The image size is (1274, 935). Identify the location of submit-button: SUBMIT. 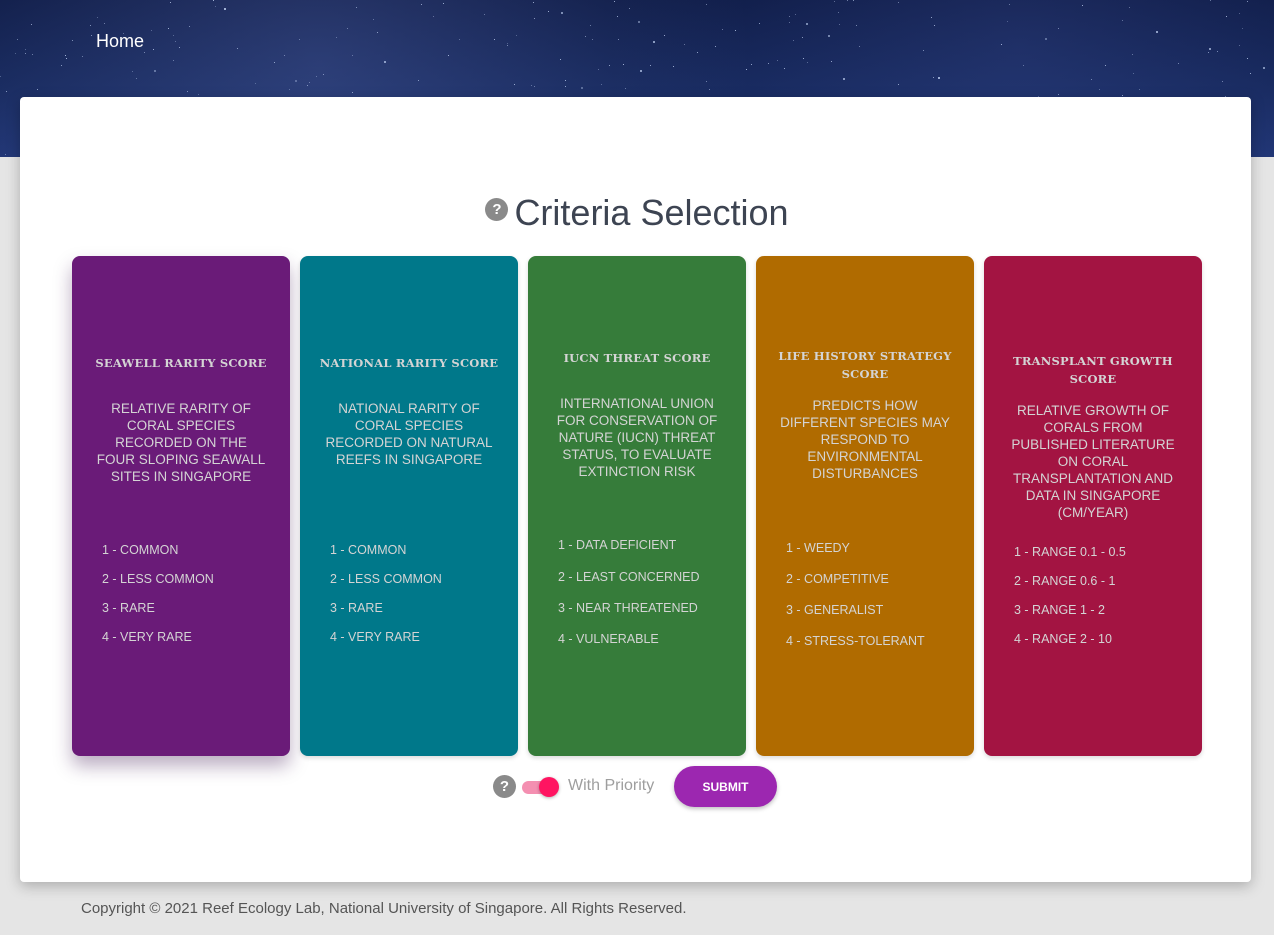
(725, 786).